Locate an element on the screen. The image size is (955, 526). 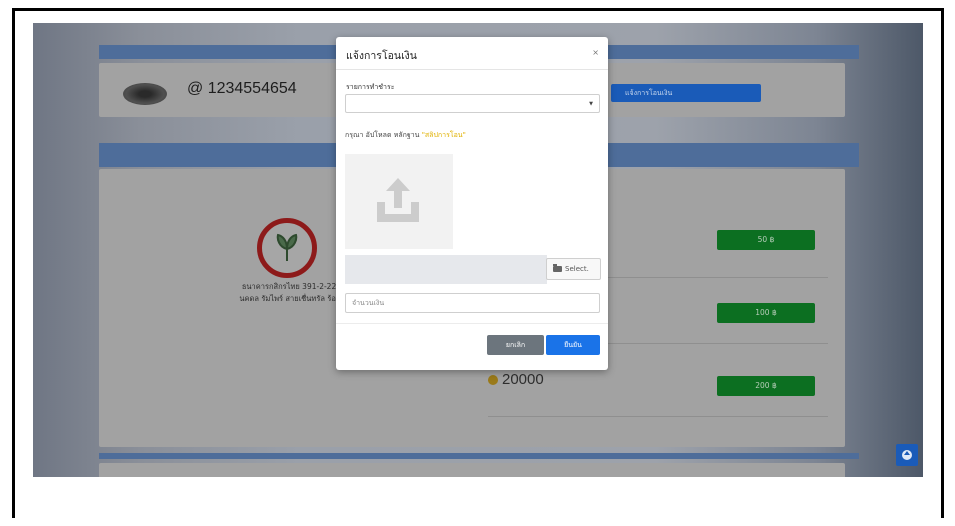
folder-icon is located at coordinates (557, 267).